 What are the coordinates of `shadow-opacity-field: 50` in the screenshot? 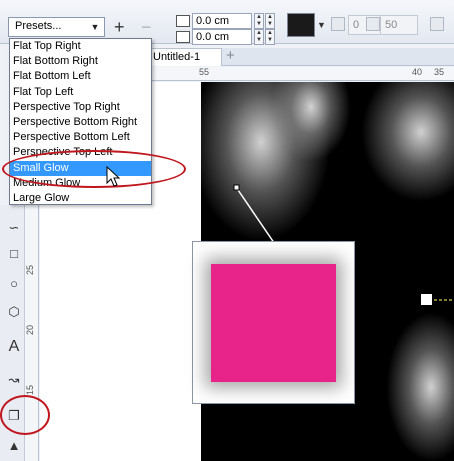 It's located at (399, 25).